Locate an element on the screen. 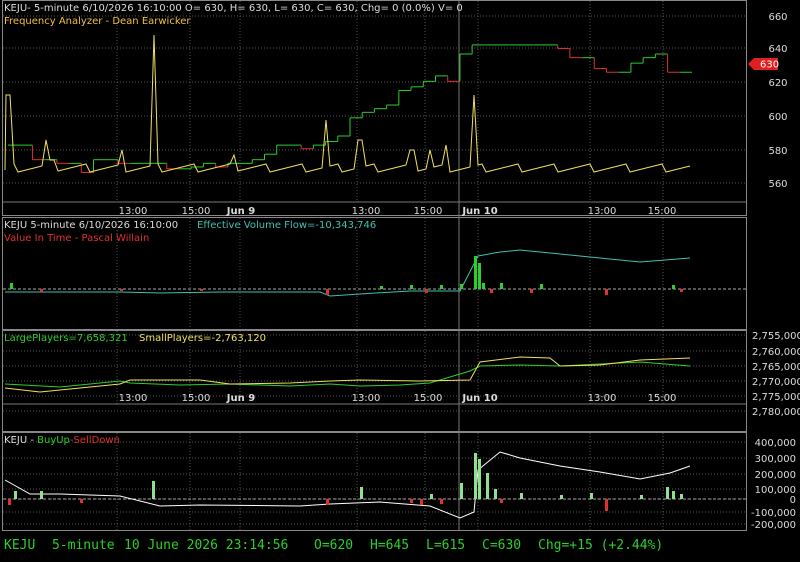 The width and height of the screenshot is (800, 562). status-interval: 5-minute is located at coordinates (83, 545).